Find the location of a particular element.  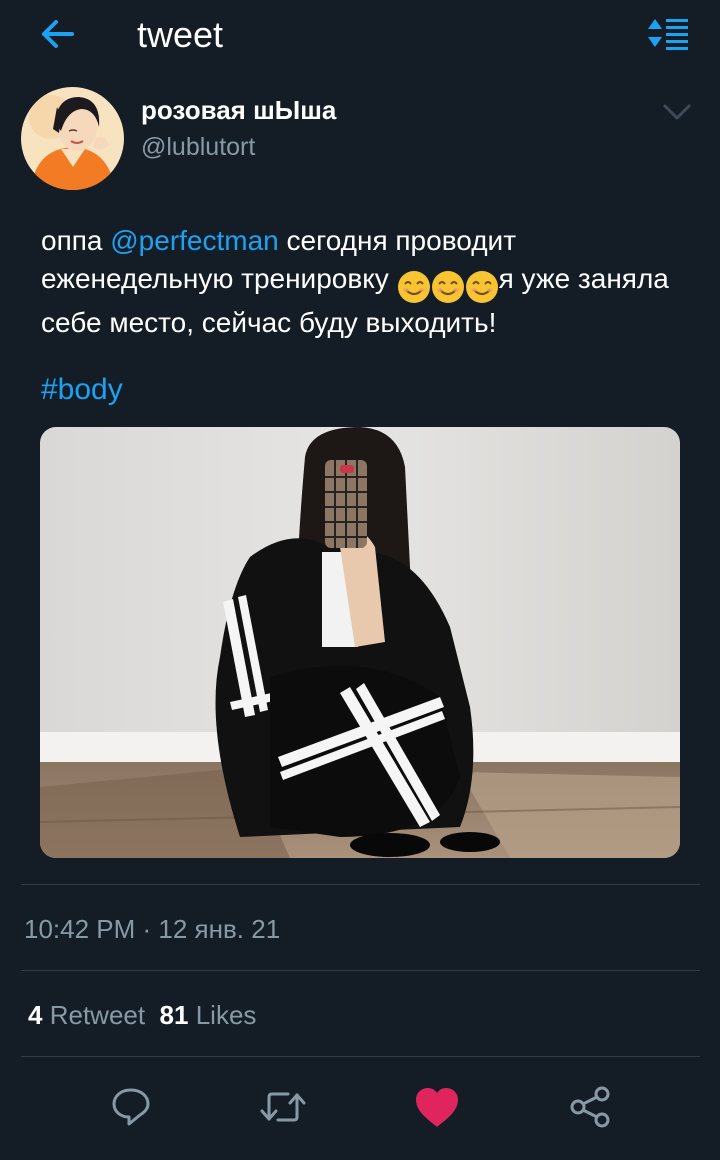

likes-count-link: 81 Likes is located at coordinates (208, 1015).